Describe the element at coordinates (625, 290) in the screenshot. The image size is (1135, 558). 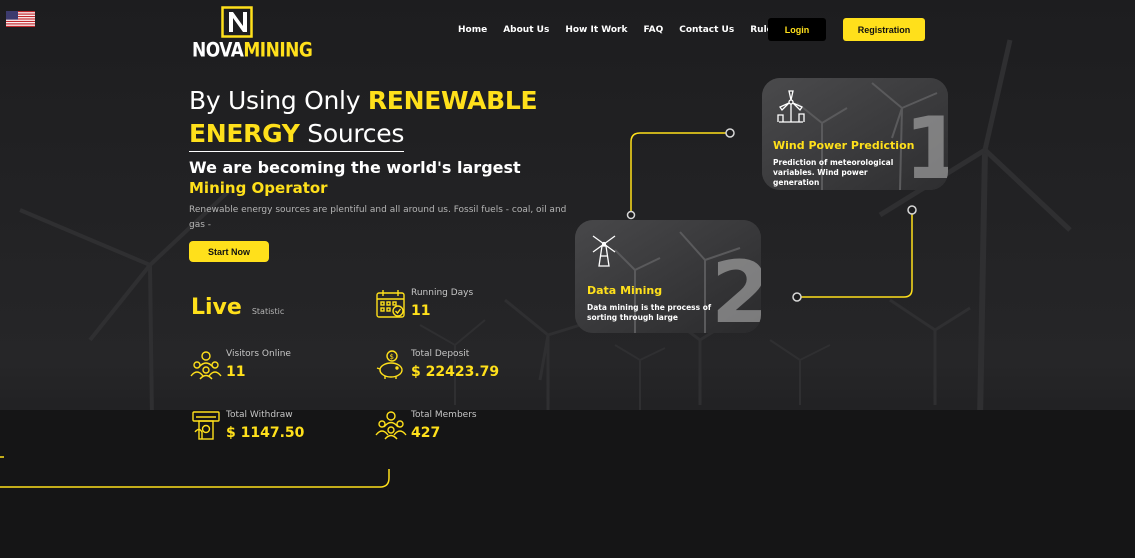
I see `card-2-title: Data Mining` at that location.